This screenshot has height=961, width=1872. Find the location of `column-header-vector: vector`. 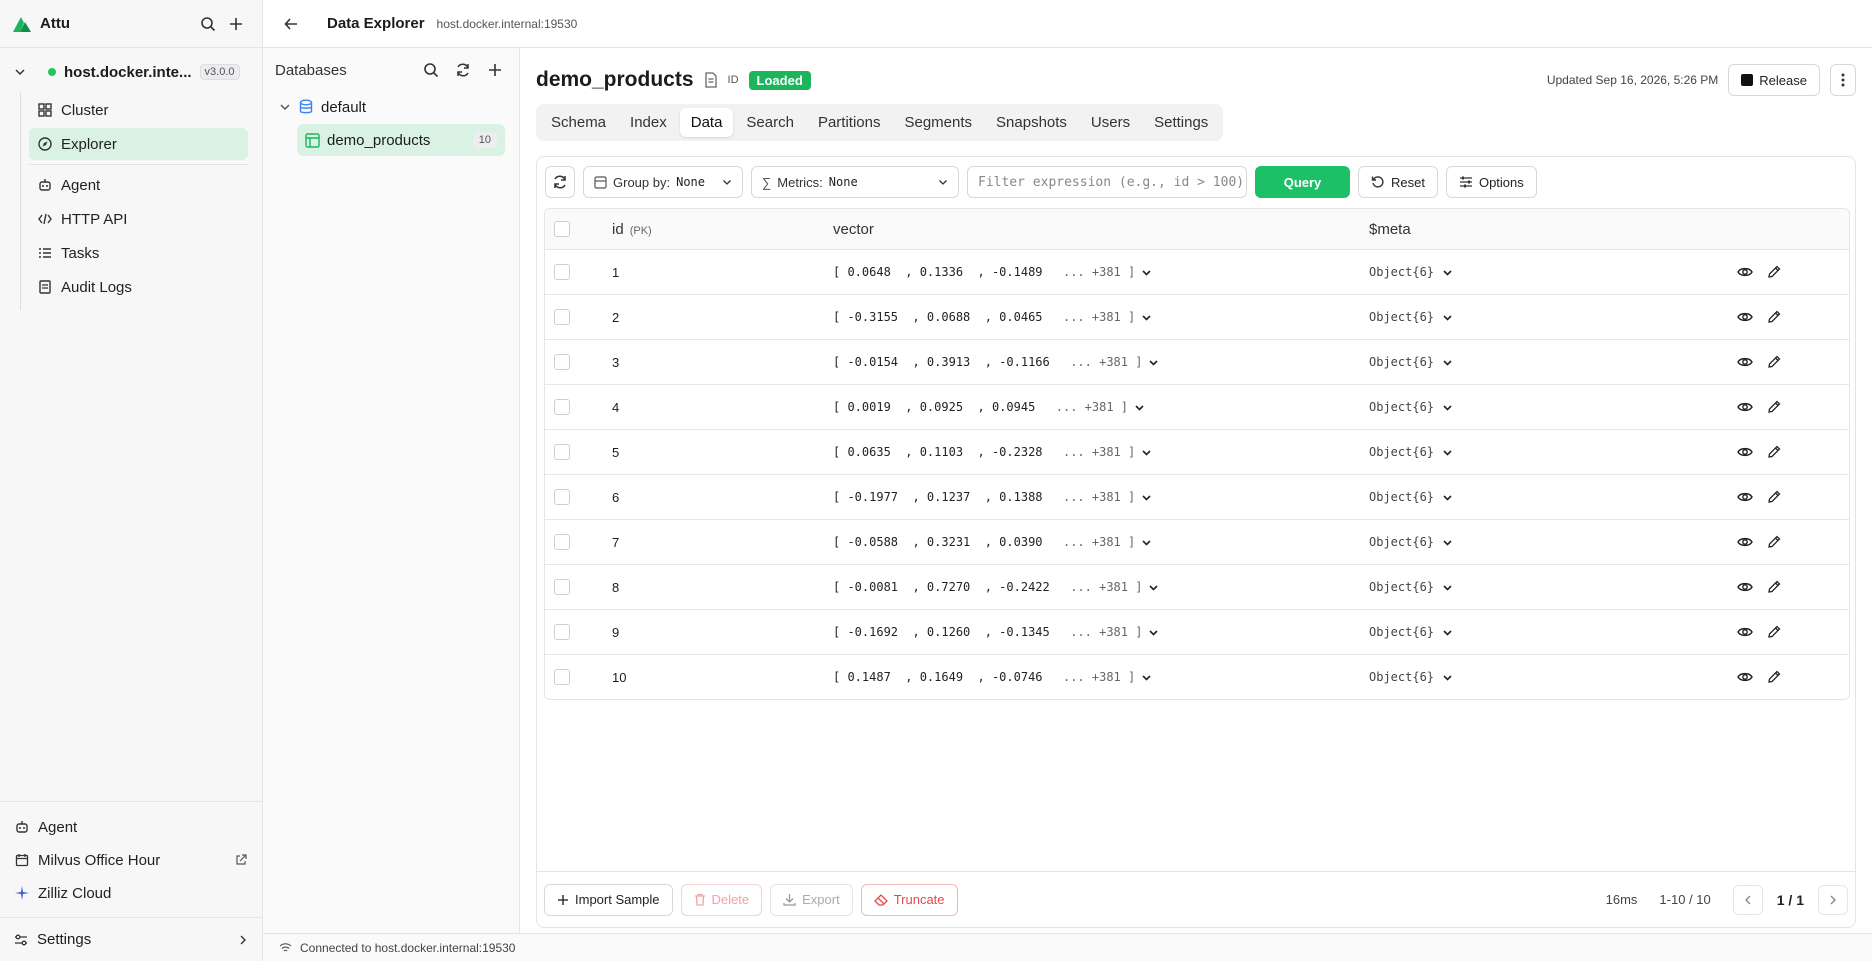

column-header-vector: vector is located at coordinates (853, 229).